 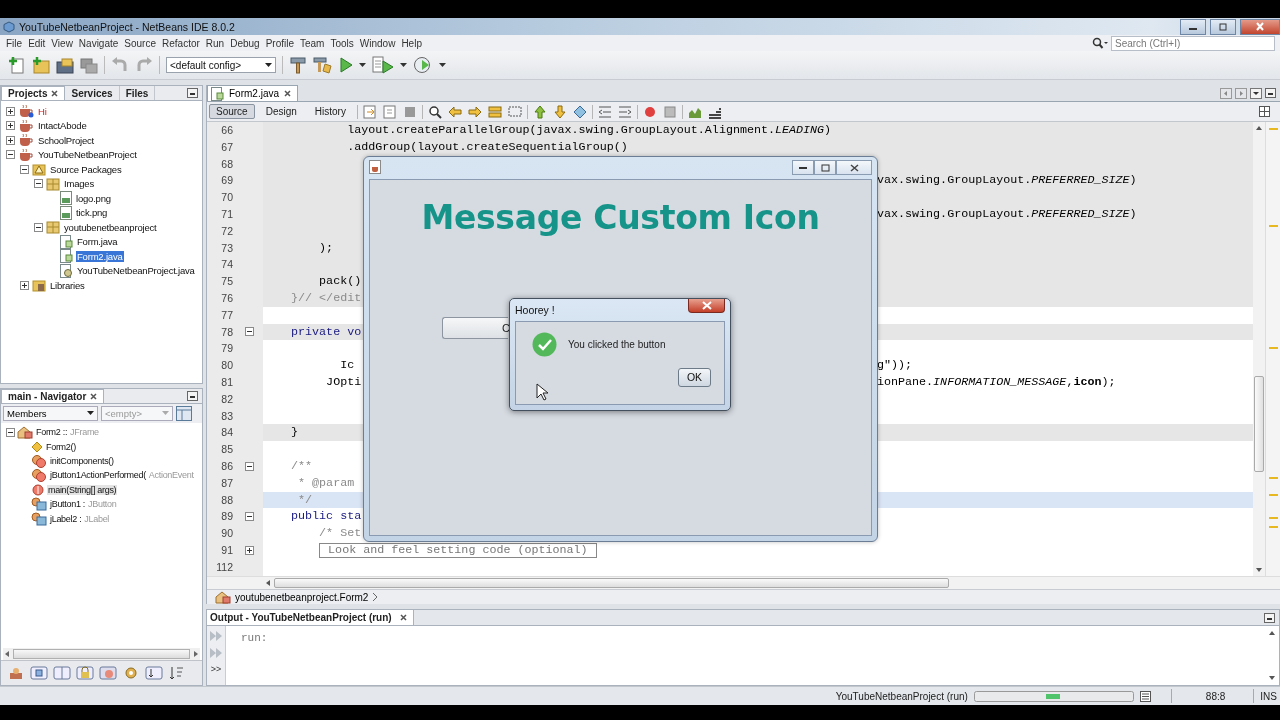 I want to click on tree-item: Form2(), so click(x=61, y=446).